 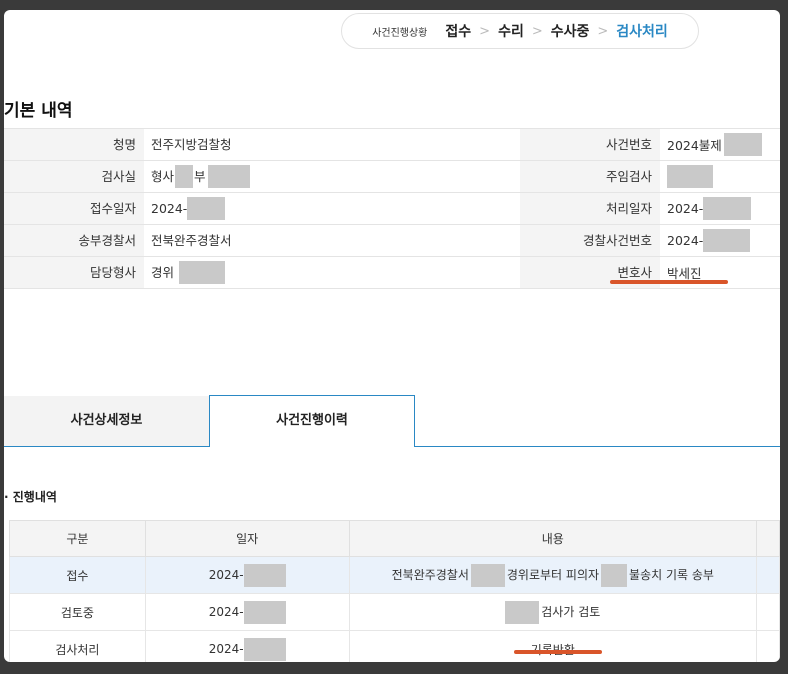 What do you see at coordinates (74, 272) in the screenshot?
I see `field-label: 담당형사` at bounding box center [74, 272].